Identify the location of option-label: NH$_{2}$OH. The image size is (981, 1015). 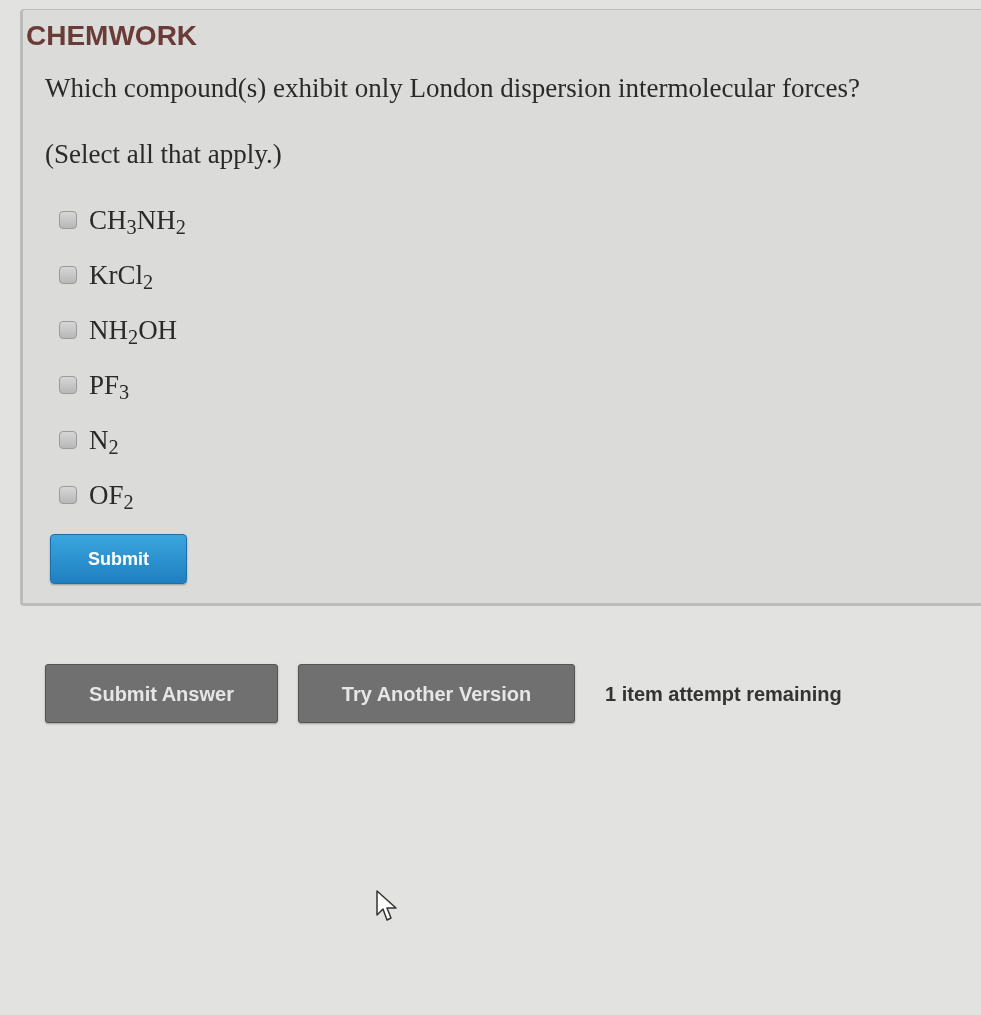
(133, 330).